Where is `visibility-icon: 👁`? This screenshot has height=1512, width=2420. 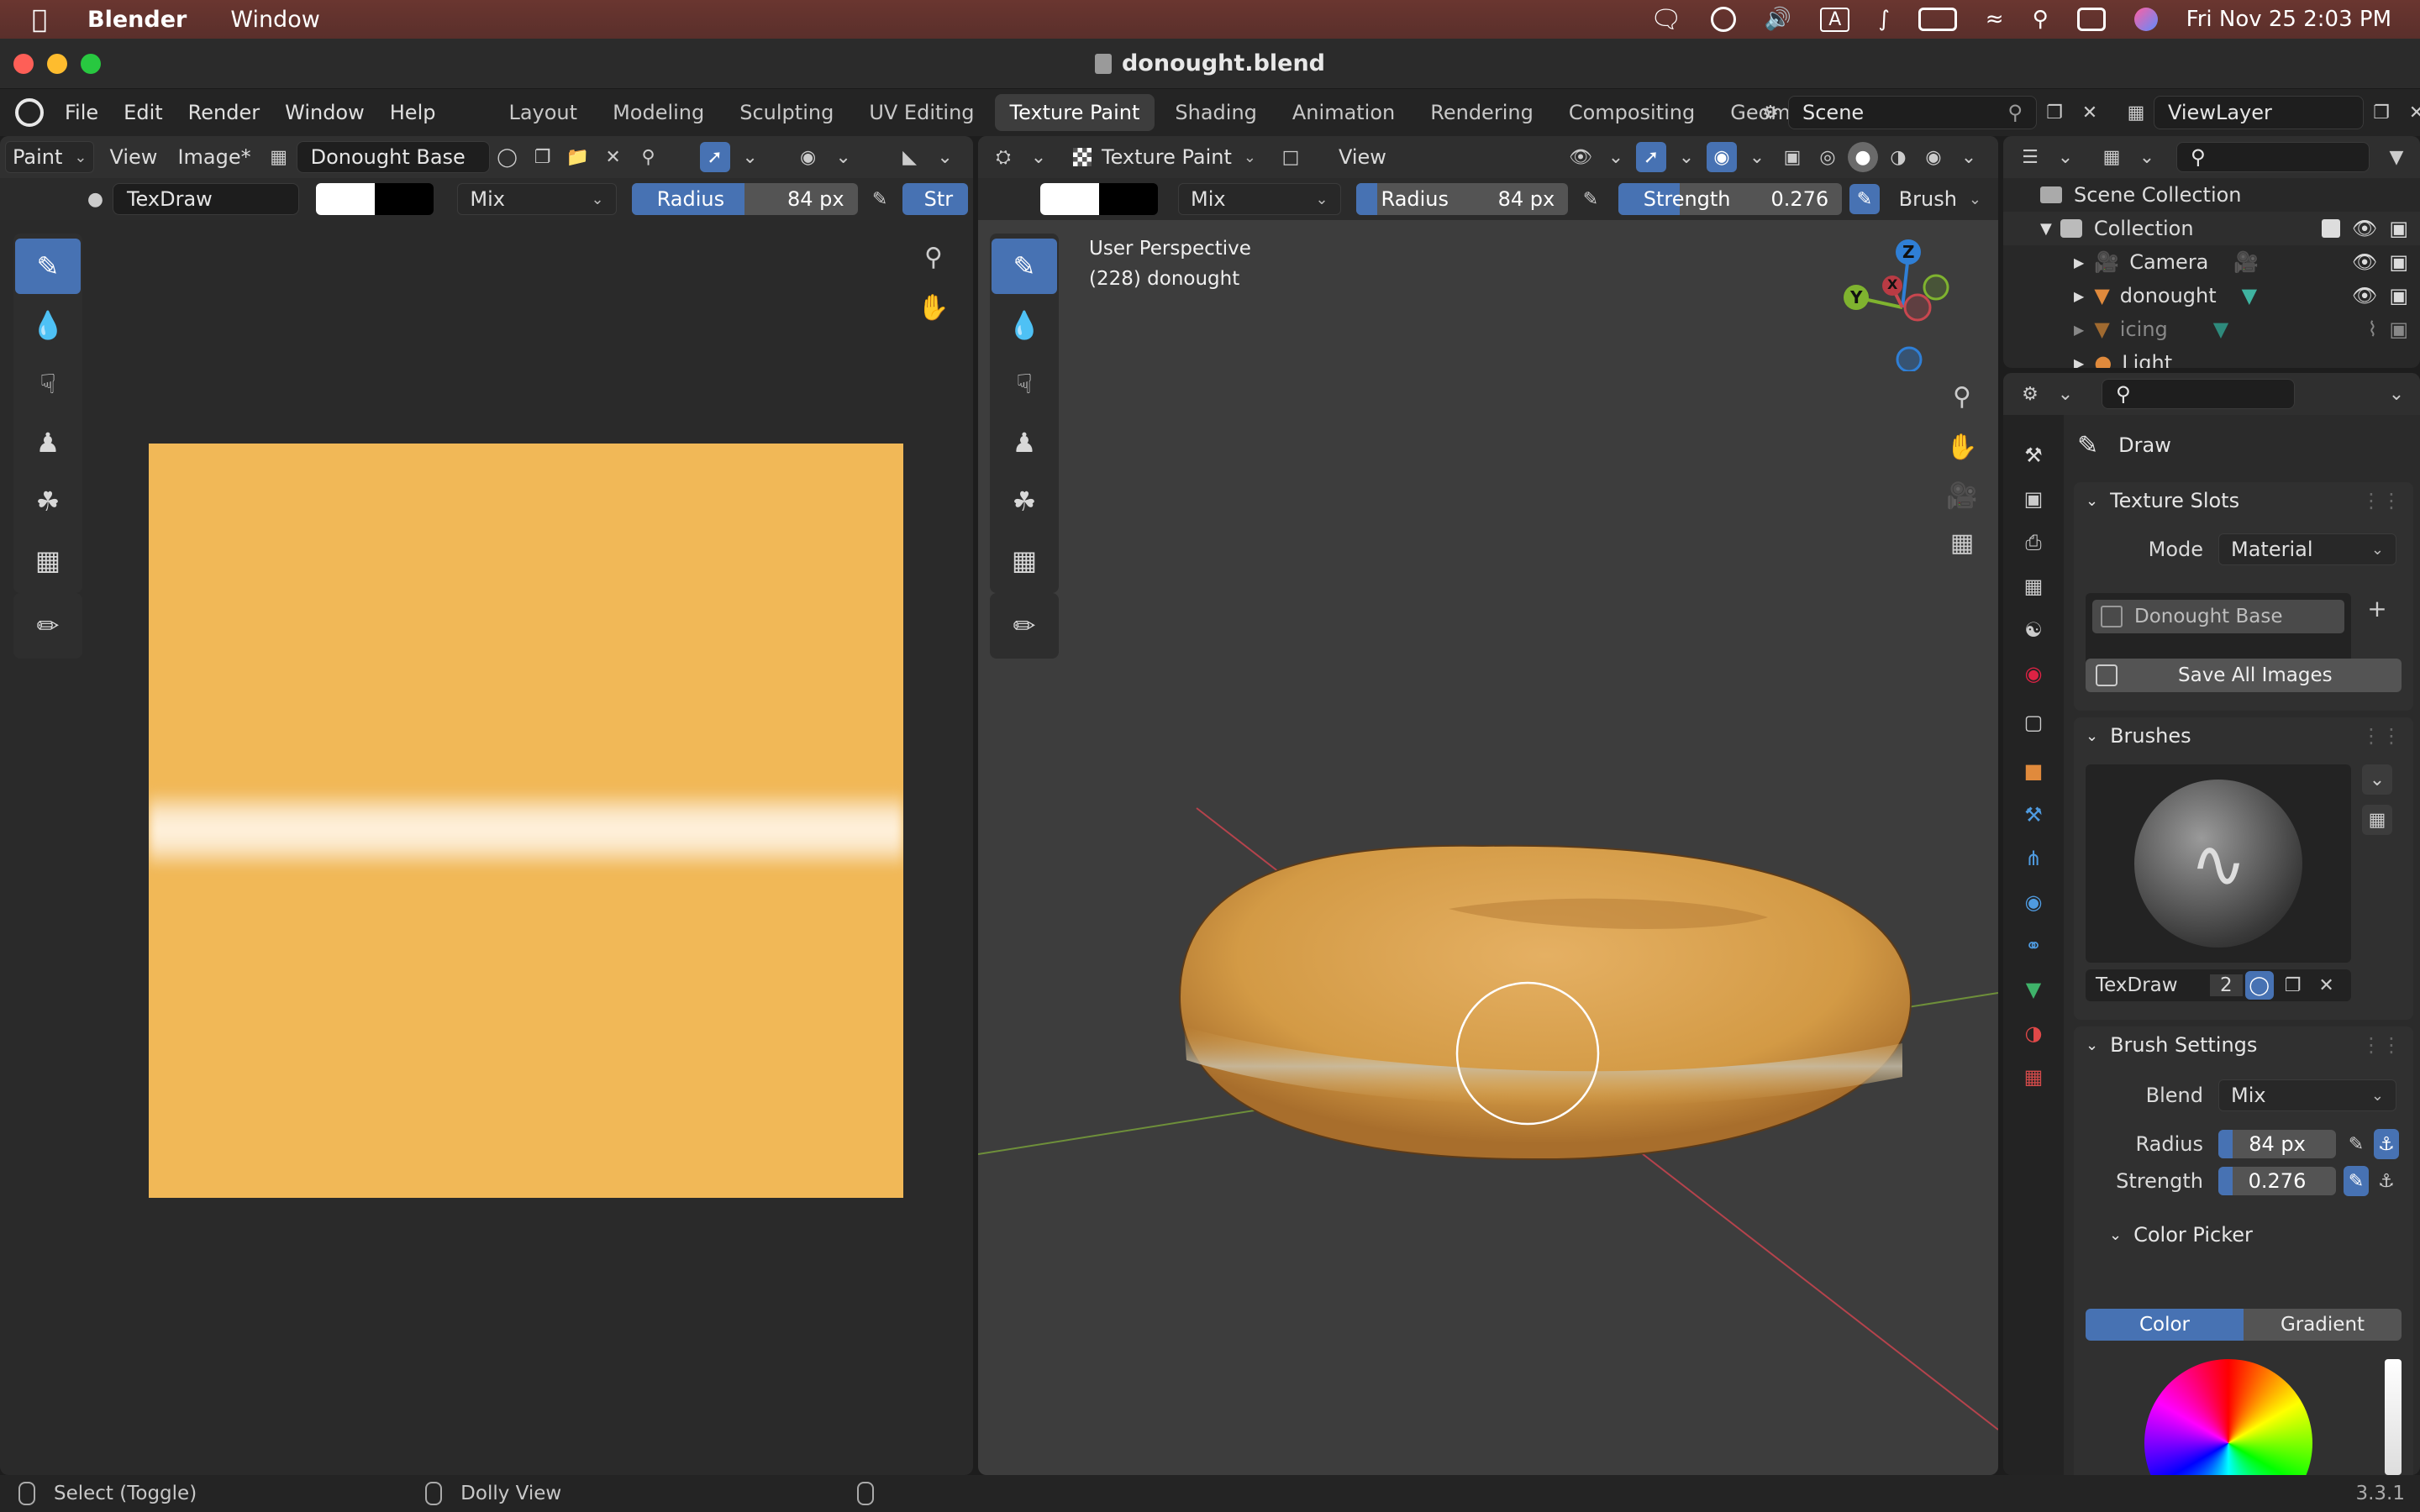
visibility-icon: 👁 is located at coordinates (1580, 157).